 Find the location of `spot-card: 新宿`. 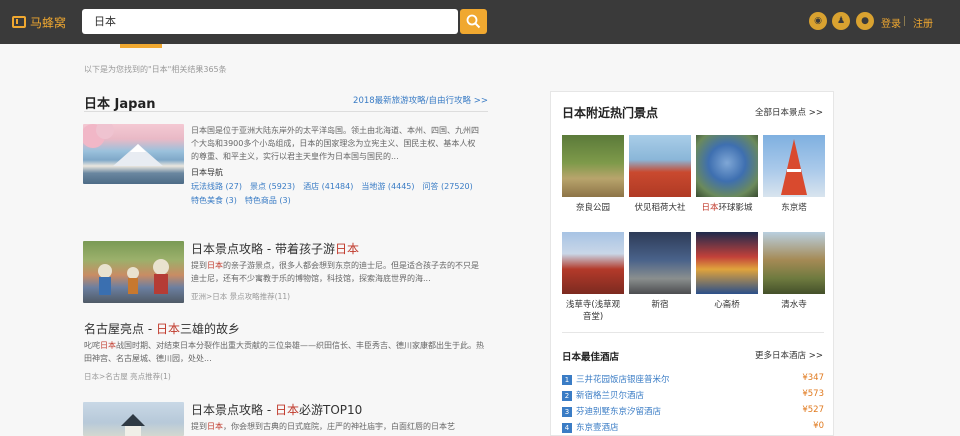

spot-card: 新宿 is located at coordinates (660, 271).